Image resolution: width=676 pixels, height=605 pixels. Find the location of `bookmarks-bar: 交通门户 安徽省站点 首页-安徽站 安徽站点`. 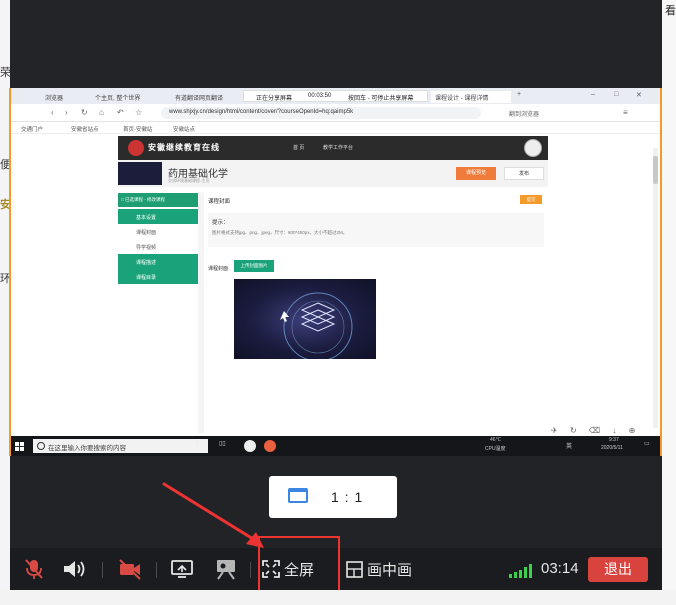

bookmarks-bar: 交通门户 安徽省站点 首页-安徽站 安徽站点 is located at coordinates (335, 128).